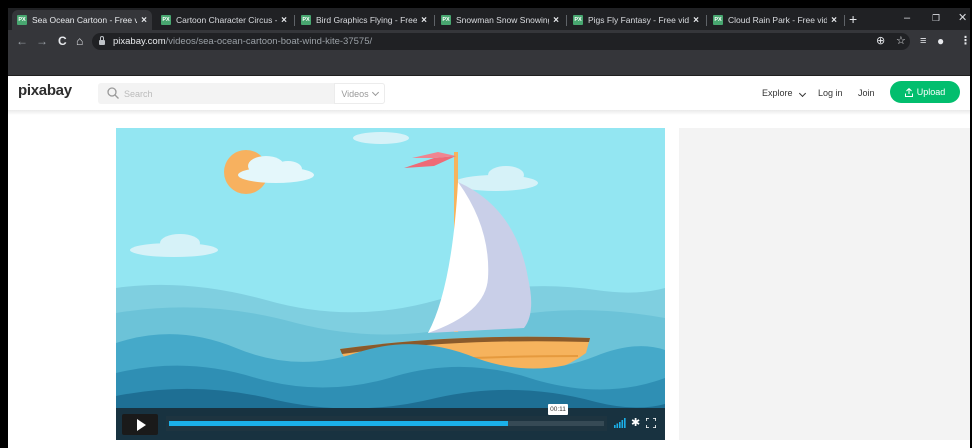 This screenshot has width=972, height=448. I want to click on upload-label: Upload, so click(931, 92).